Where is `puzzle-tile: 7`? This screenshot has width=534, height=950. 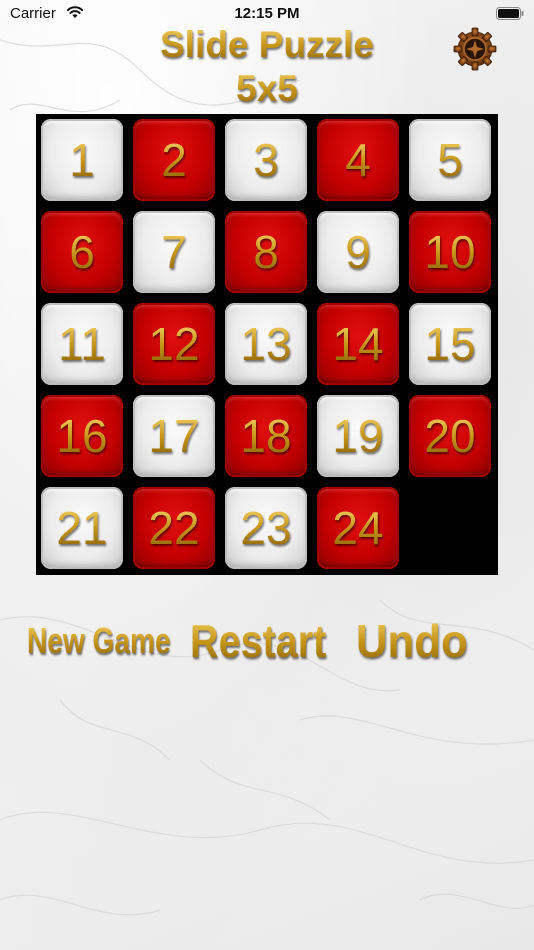
puzzle-tile: 7 is located at coordinates (174, 252).